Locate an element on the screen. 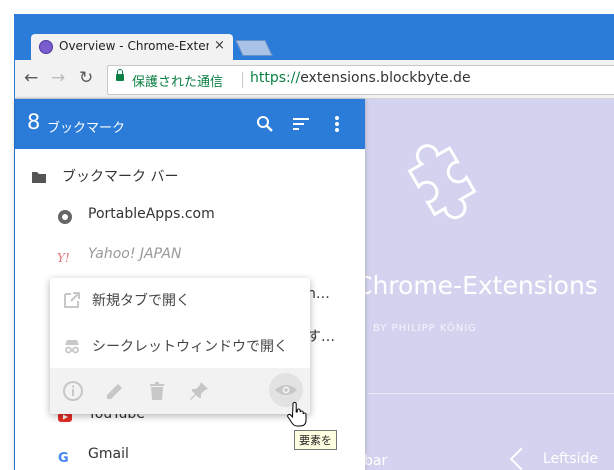 This screenshot has height=470, width=614. info-icon is located at coordinates (73, 391).